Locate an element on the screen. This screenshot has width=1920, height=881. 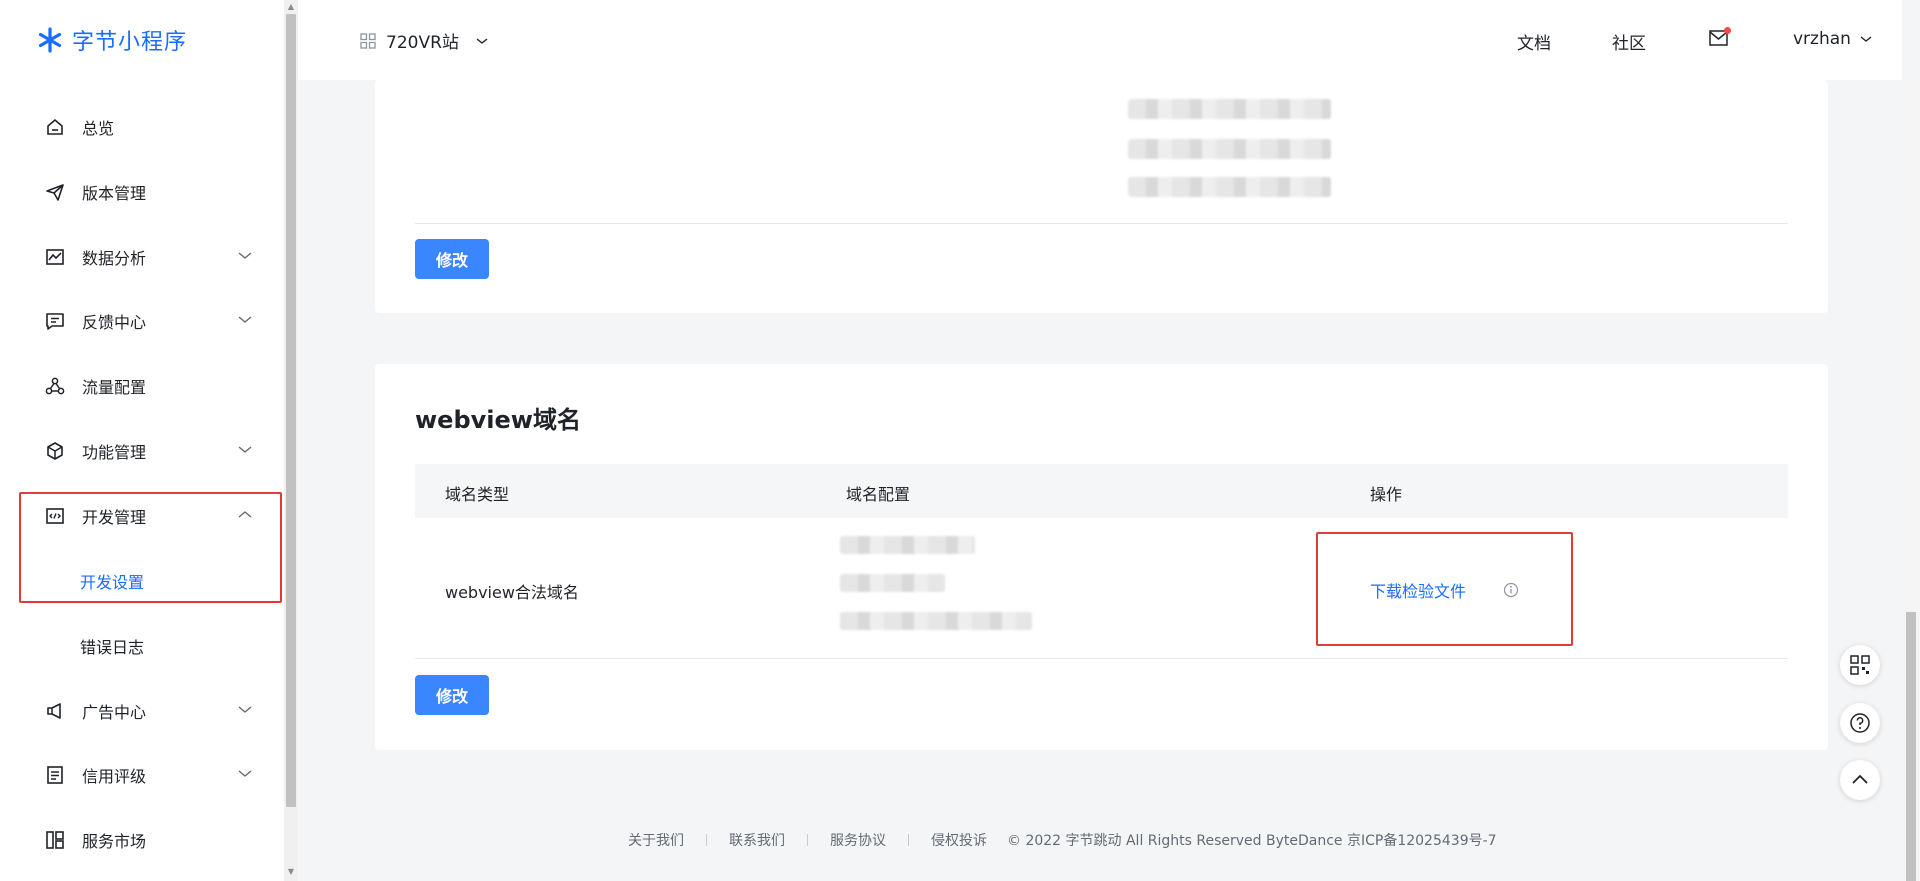
sidebar-item-label: 流量配置 is located at coordinates (114, 387).